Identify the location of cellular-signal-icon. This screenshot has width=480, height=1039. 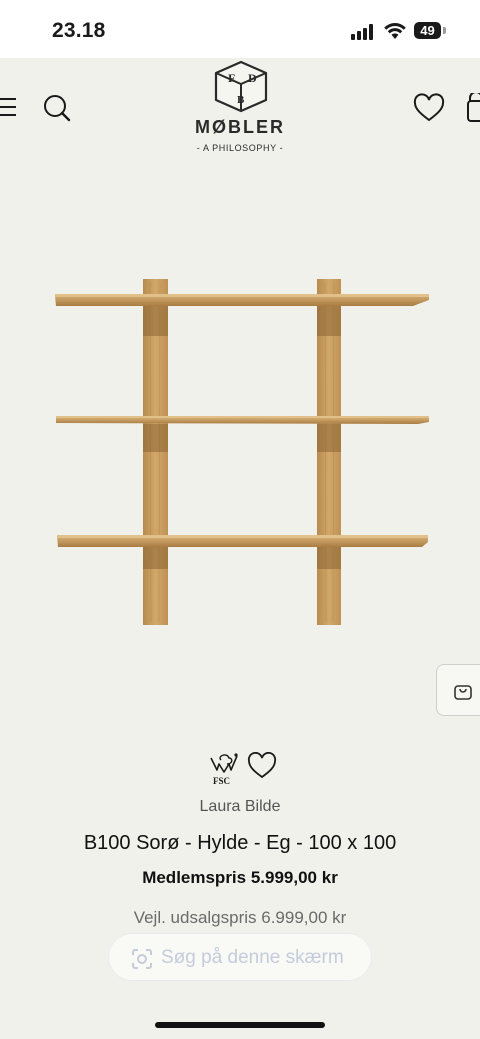
(362, 32).